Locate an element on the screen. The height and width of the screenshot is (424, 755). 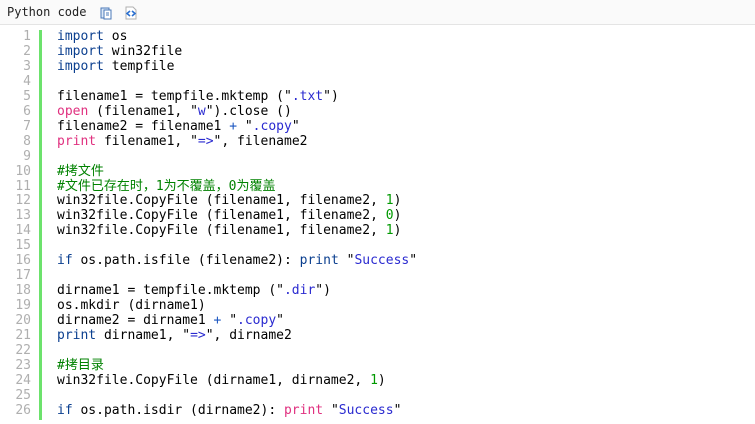
code-block-header: Python code is located at coordinates (377, 12).